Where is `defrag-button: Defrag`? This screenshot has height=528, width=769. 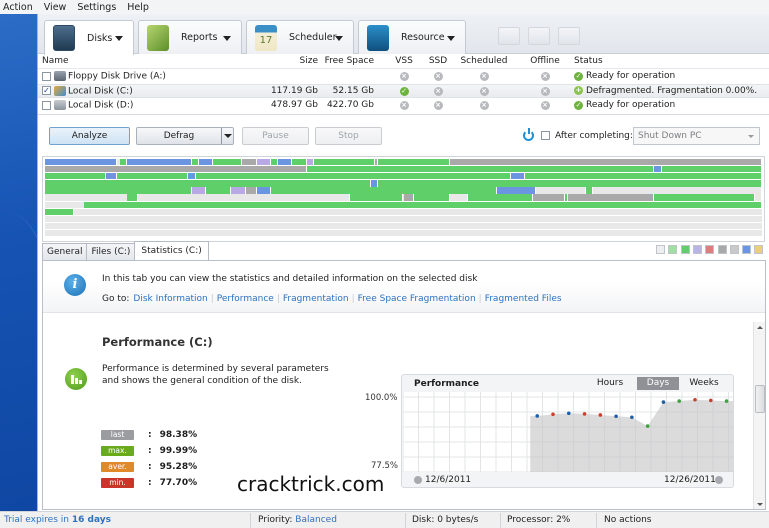
defrag-button: Defrag is located at coordinates (185, 136).